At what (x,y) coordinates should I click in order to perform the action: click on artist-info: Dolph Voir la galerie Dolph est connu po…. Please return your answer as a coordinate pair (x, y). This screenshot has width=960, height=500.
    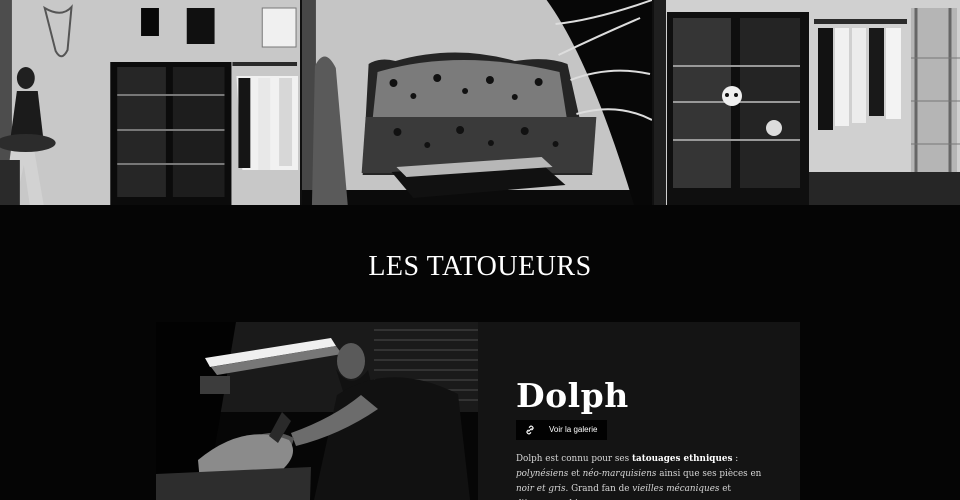
    Looking at the image, I should click on (641, 438).